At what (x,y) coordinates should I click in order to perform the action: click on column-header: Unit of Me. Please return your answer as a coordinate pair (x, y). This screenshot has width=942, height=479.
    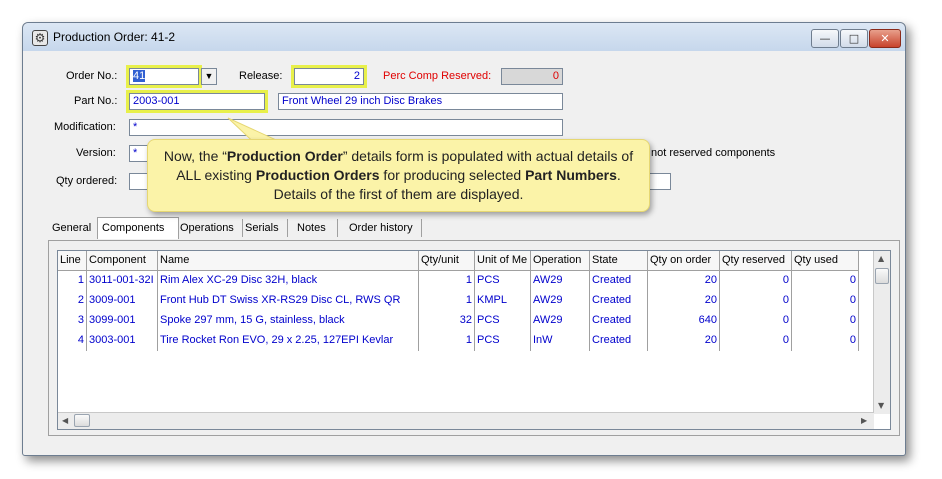
    Looking at the image, I should click on (503, 261).